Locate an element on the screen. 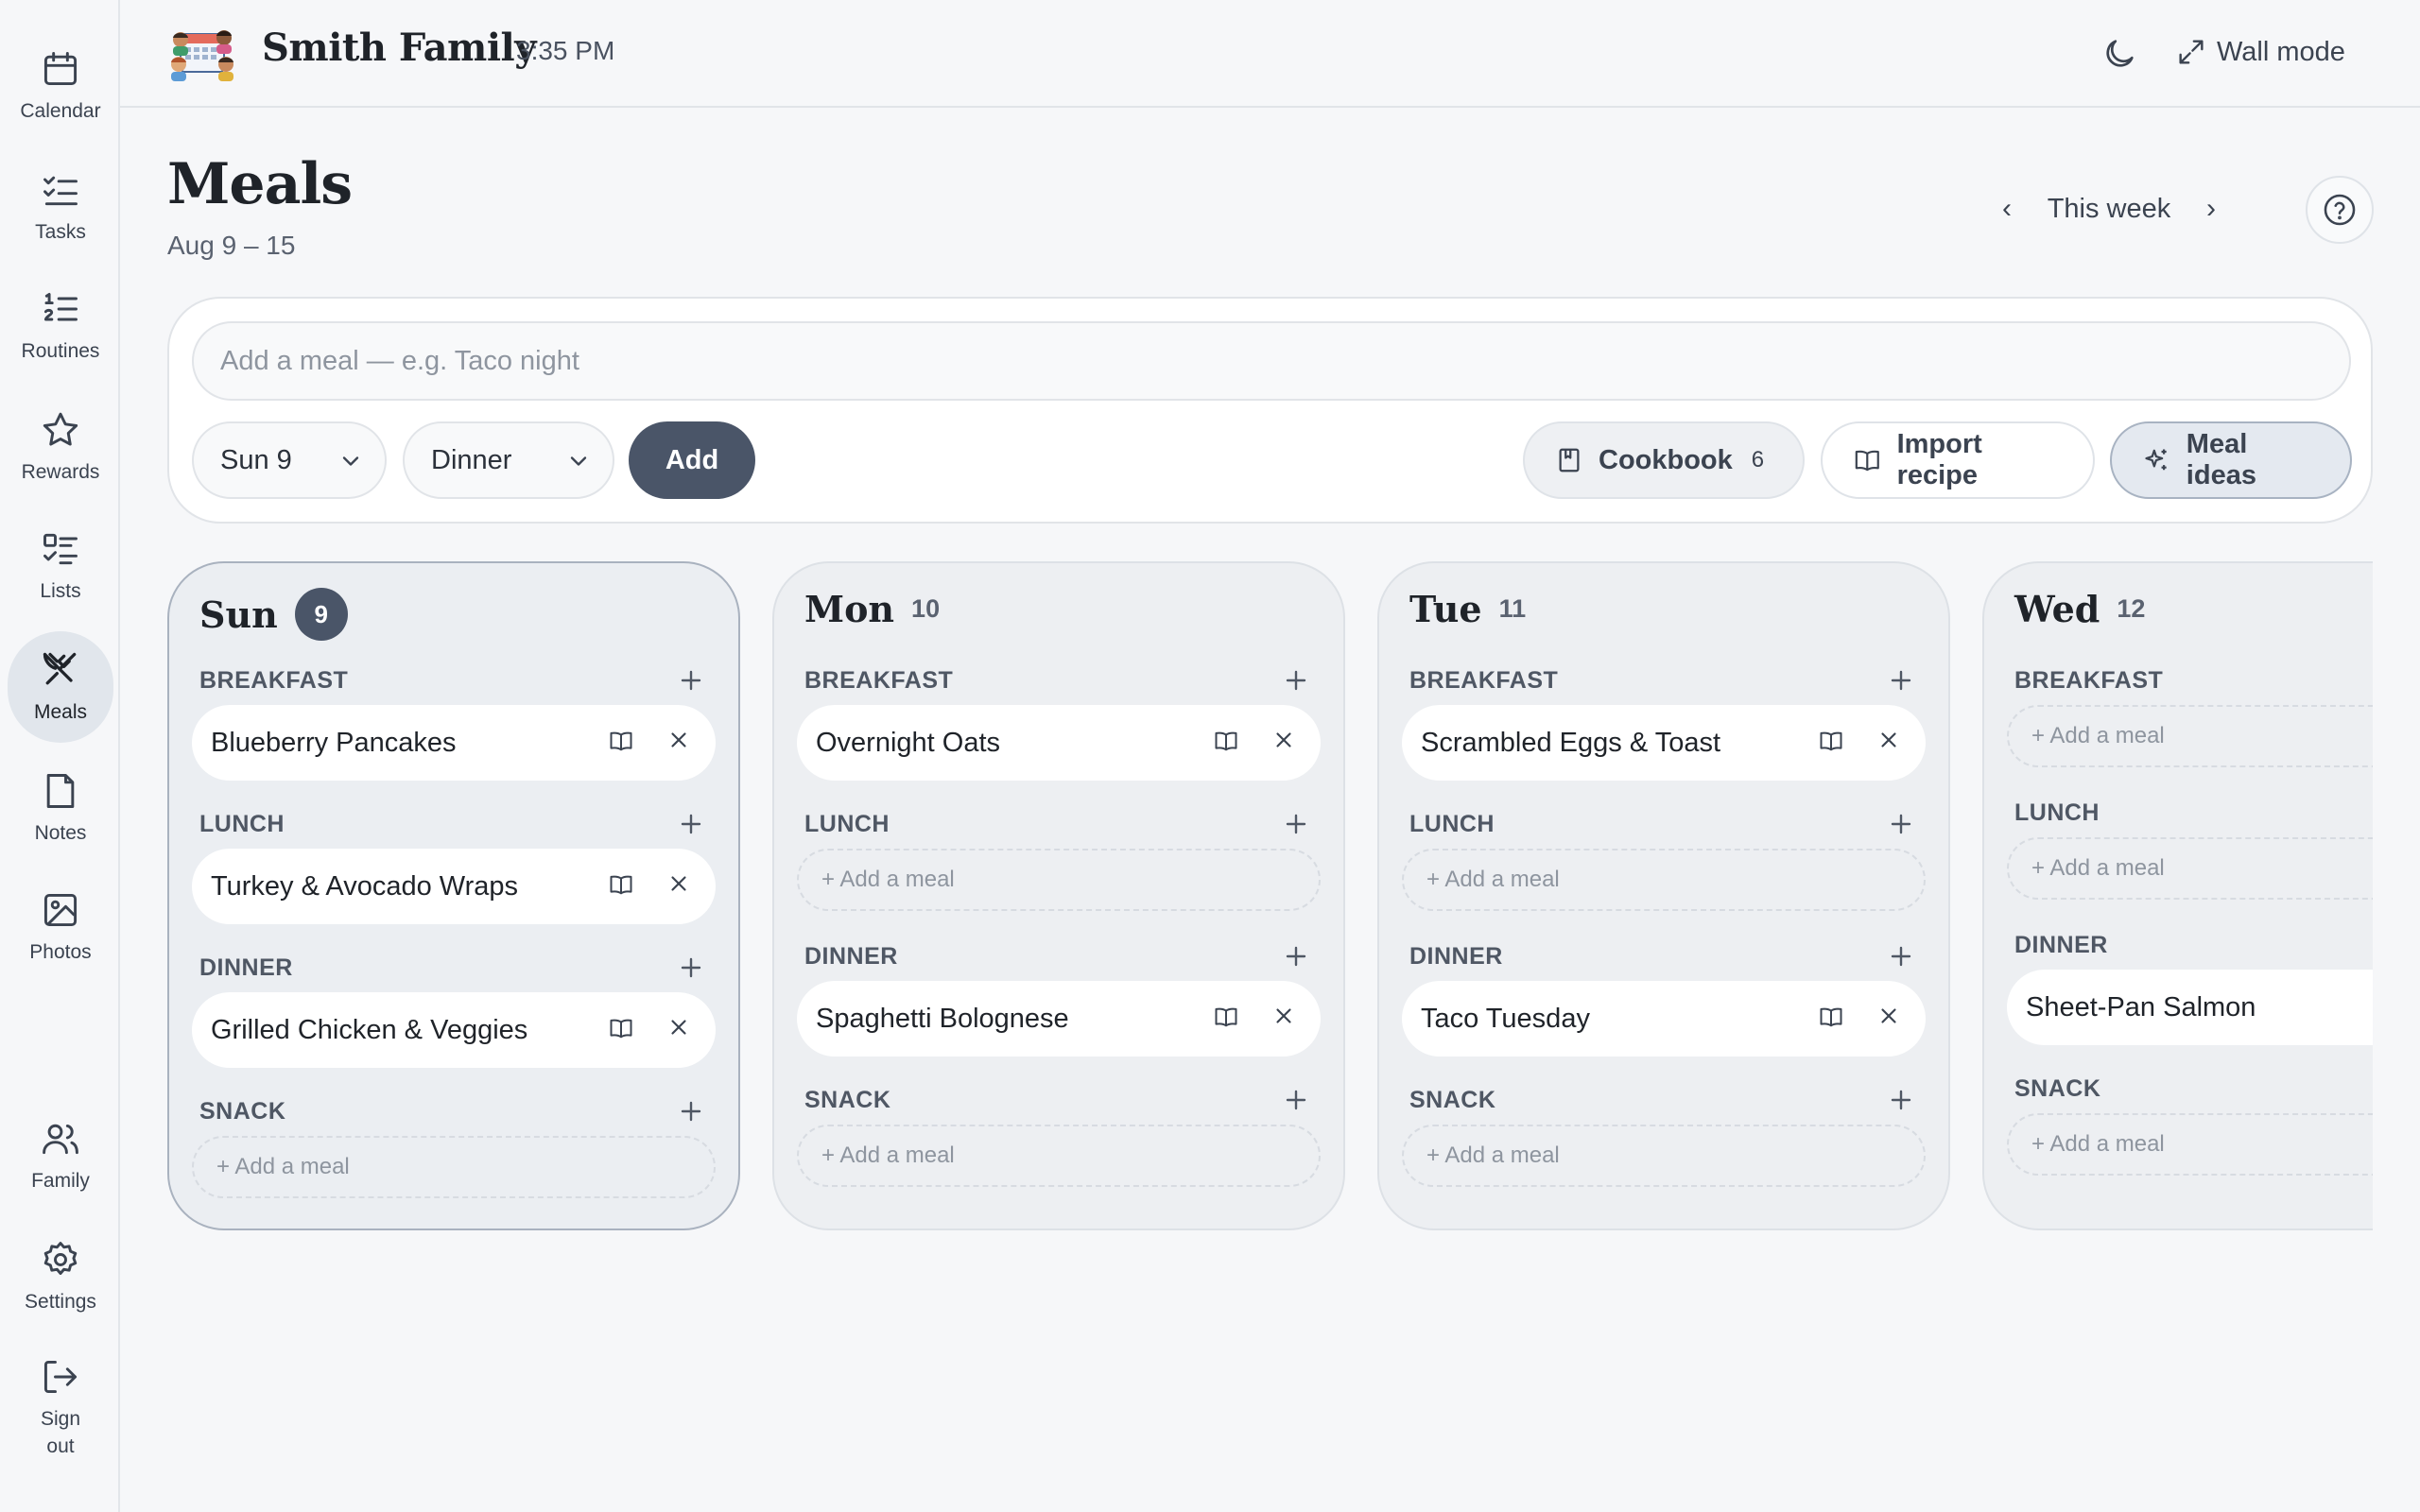 The height and width of the screenshot is (1512, 2420). clock: 3:35 PM is located at coordinates (565, 50).